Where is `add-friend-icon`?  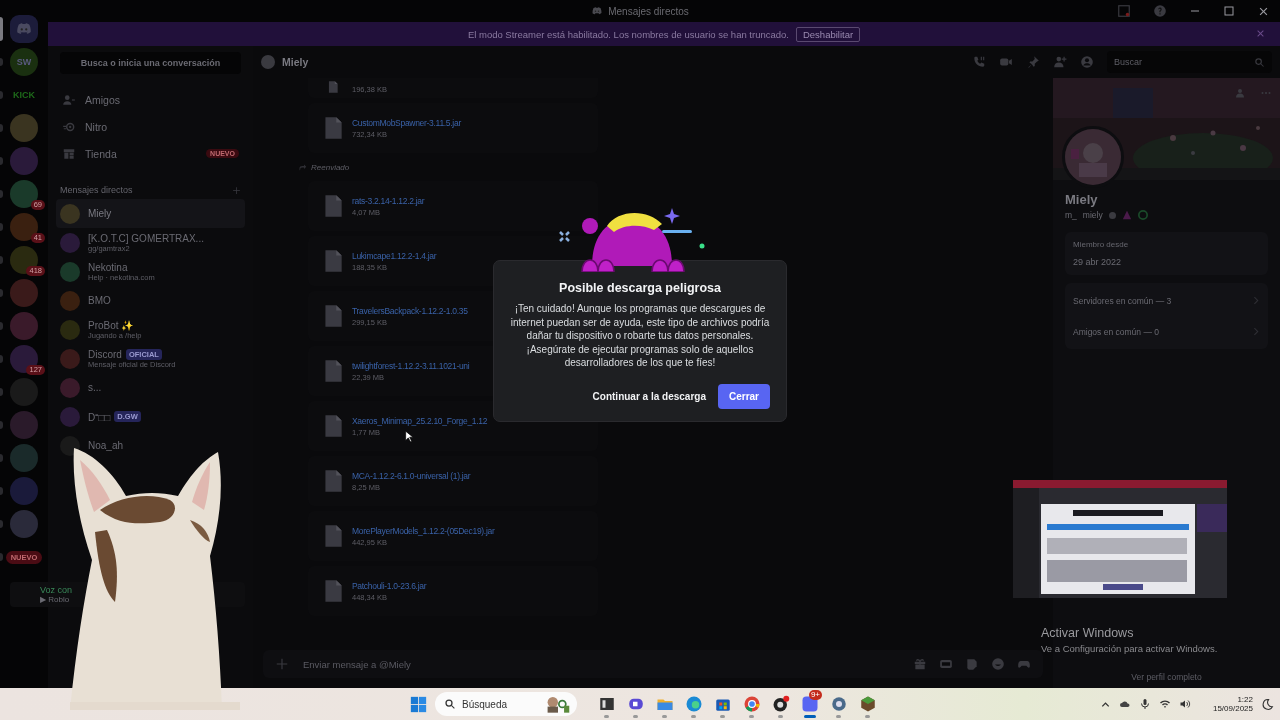 add-friend-icon is located at coordinates (1060, 62).